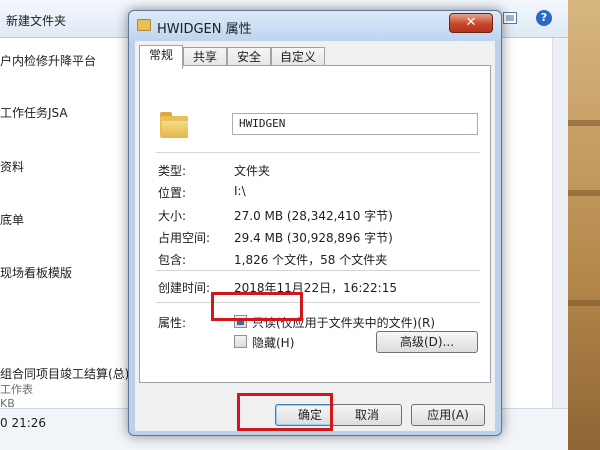 The height and width of the screenshot is (450, 600). I want to click on size-on-disk-value: 29.4 MB (30,928,896 字节), so click(313, 238).